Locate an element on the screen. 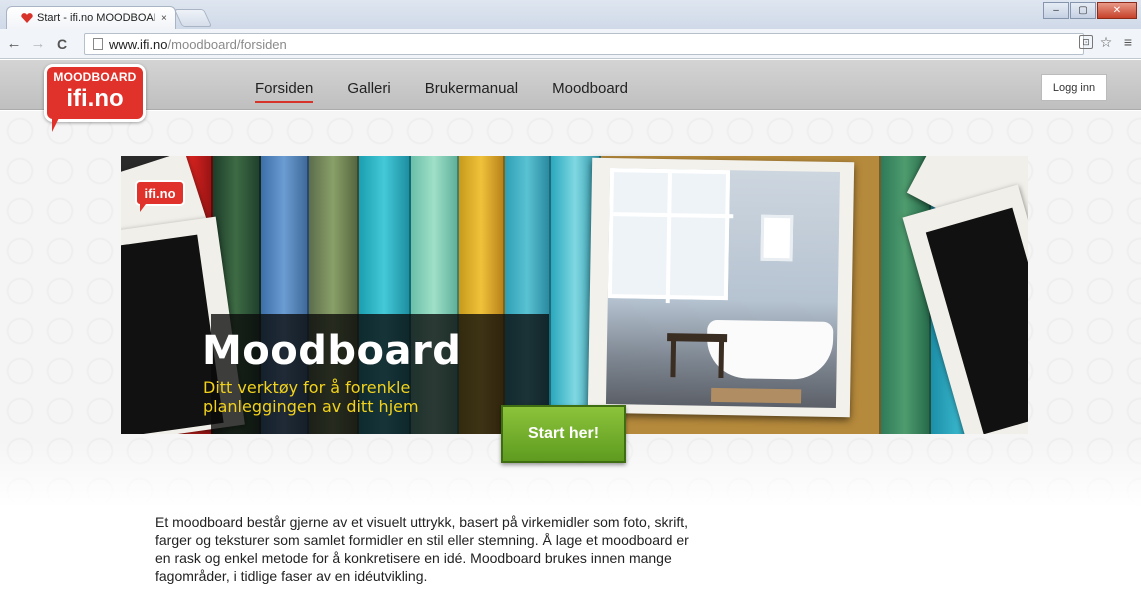 The height and width of the screenshot is (609, 1141). extension-icon: ⊡ is located at coordinates (1086, 42).